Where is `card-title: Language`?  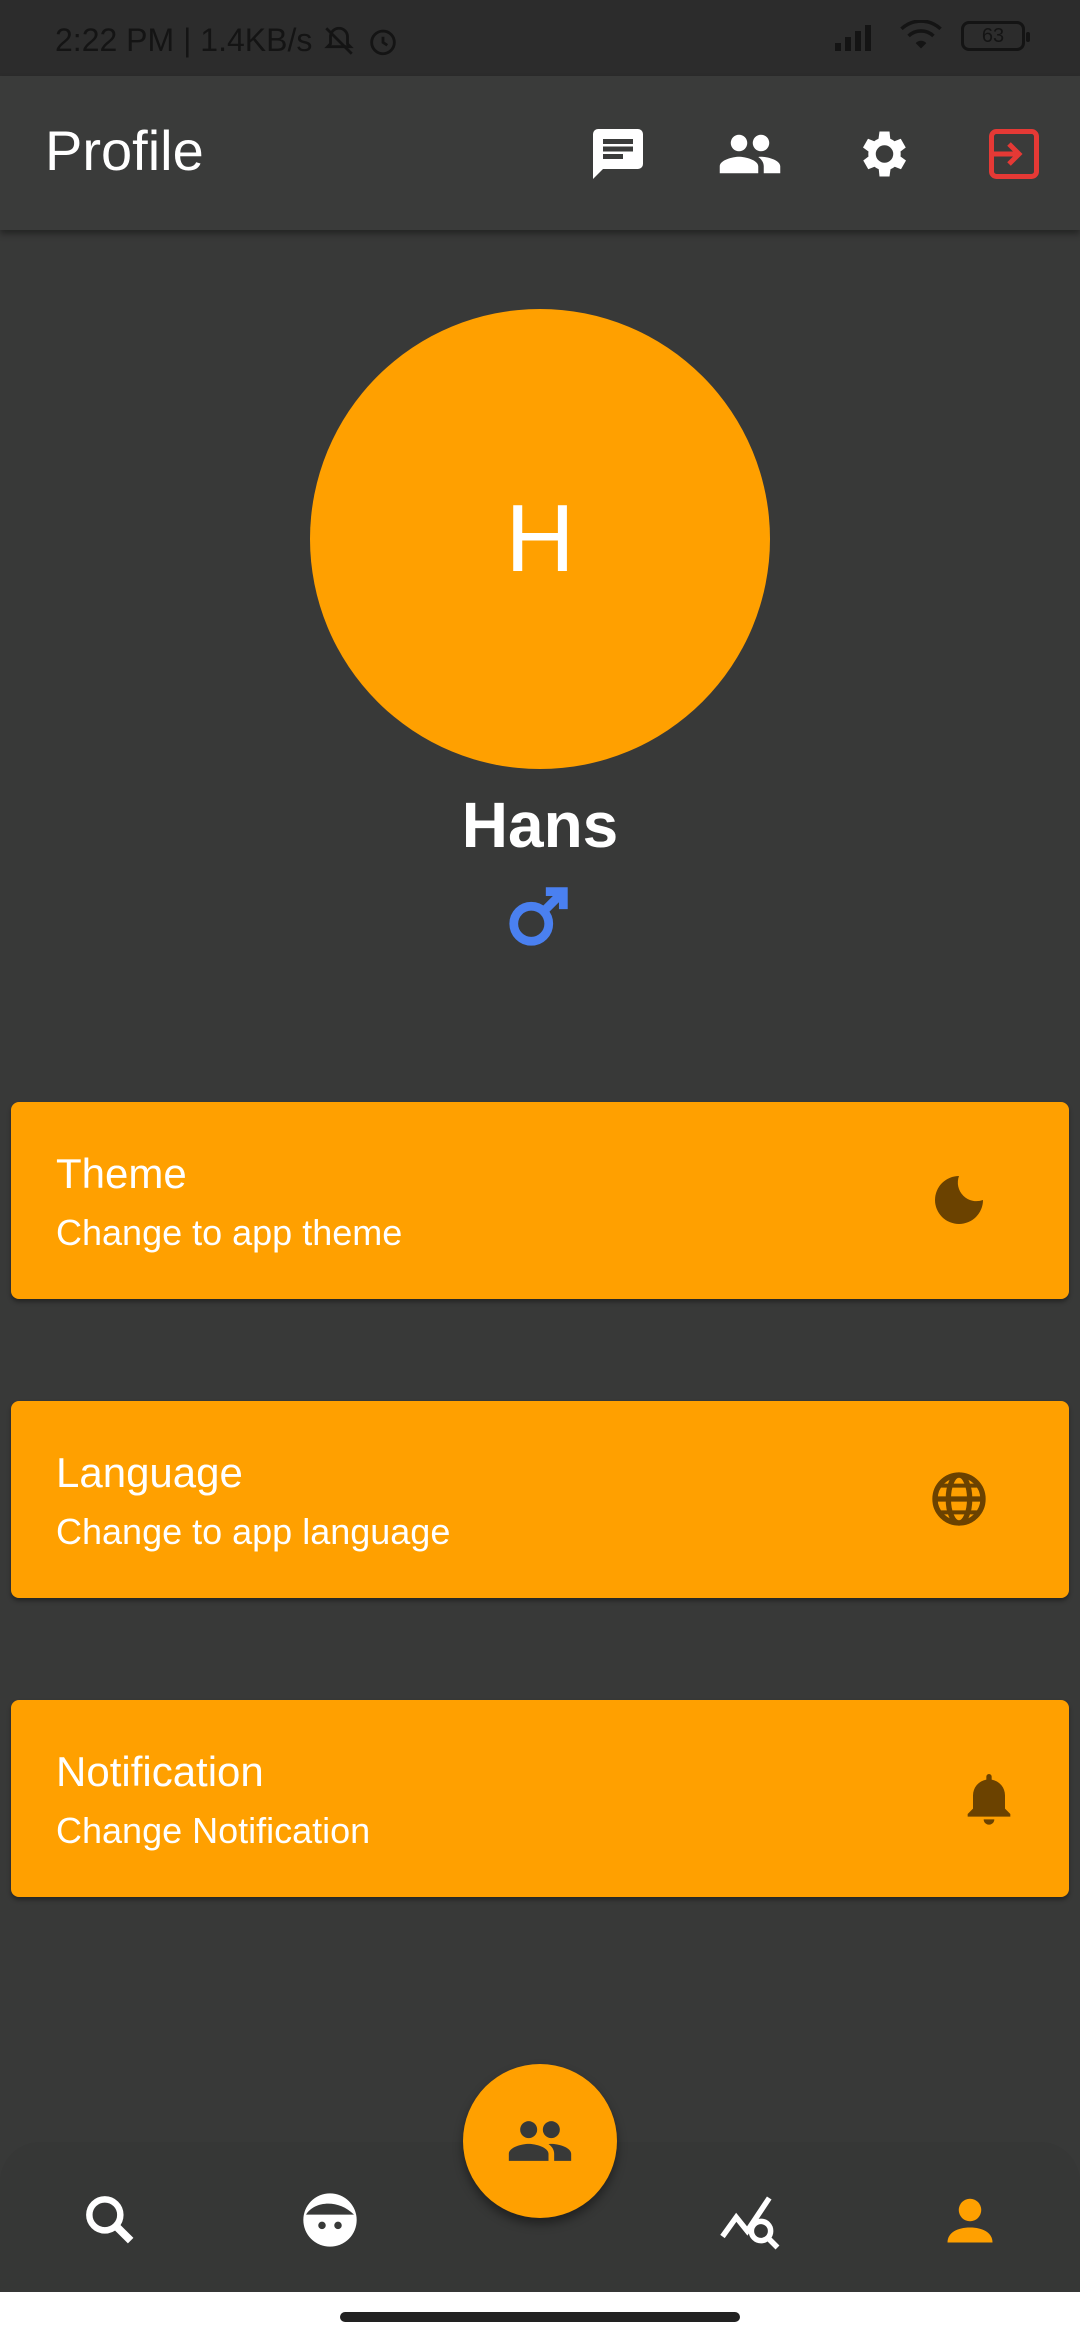 card-title: Language is located at coordinates (149, 1472).